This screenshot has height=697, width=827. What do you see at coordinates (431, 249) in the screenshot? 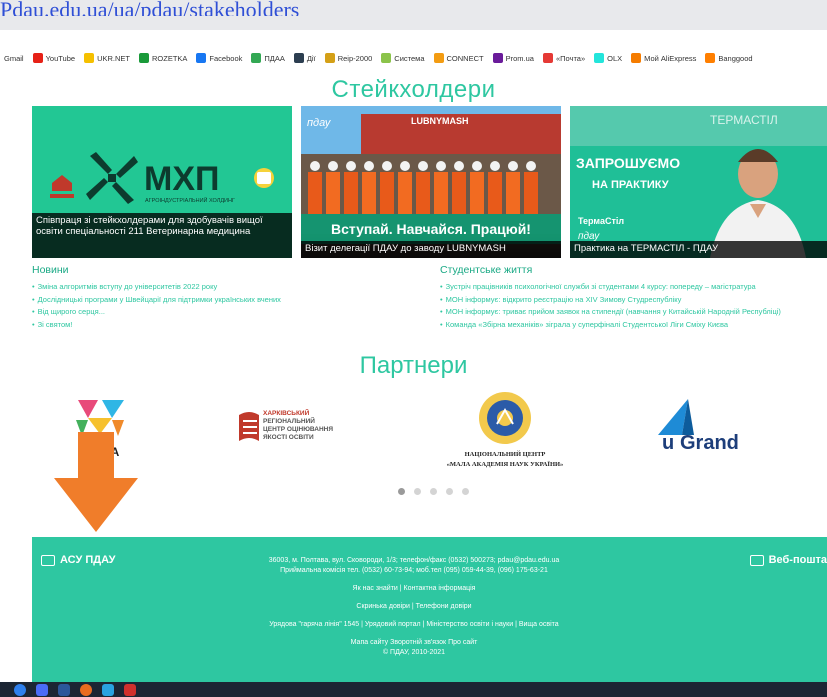
I see `card-caption: Візит делегації ПДАУ до заводу LUBNYMASH` at bounding box center [431, 249].